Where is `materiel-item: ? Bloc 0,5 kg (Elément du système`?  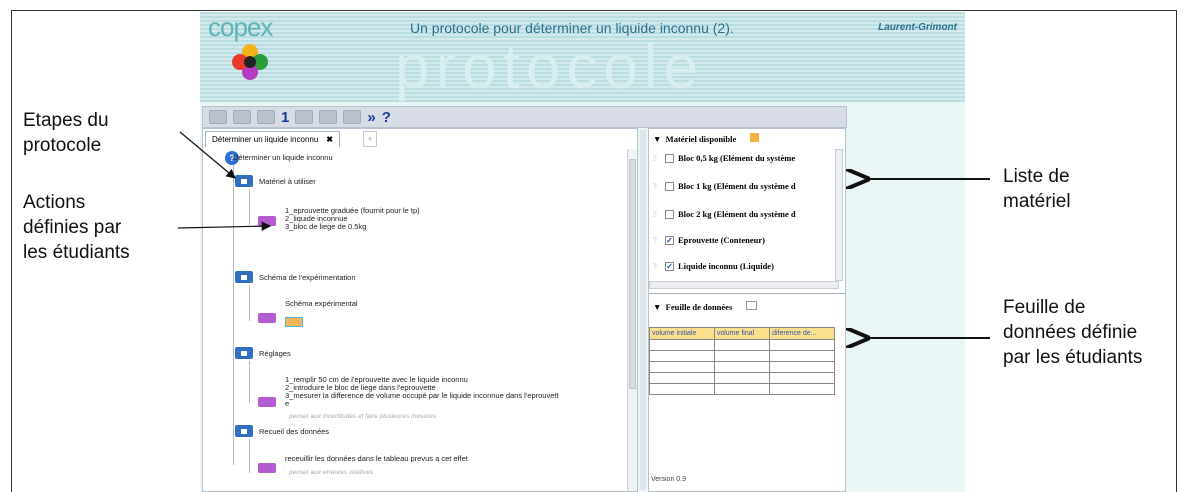
materiel-item: ? Bloc 0,5 kg (Elément du système is located at coordinates (724, 158).